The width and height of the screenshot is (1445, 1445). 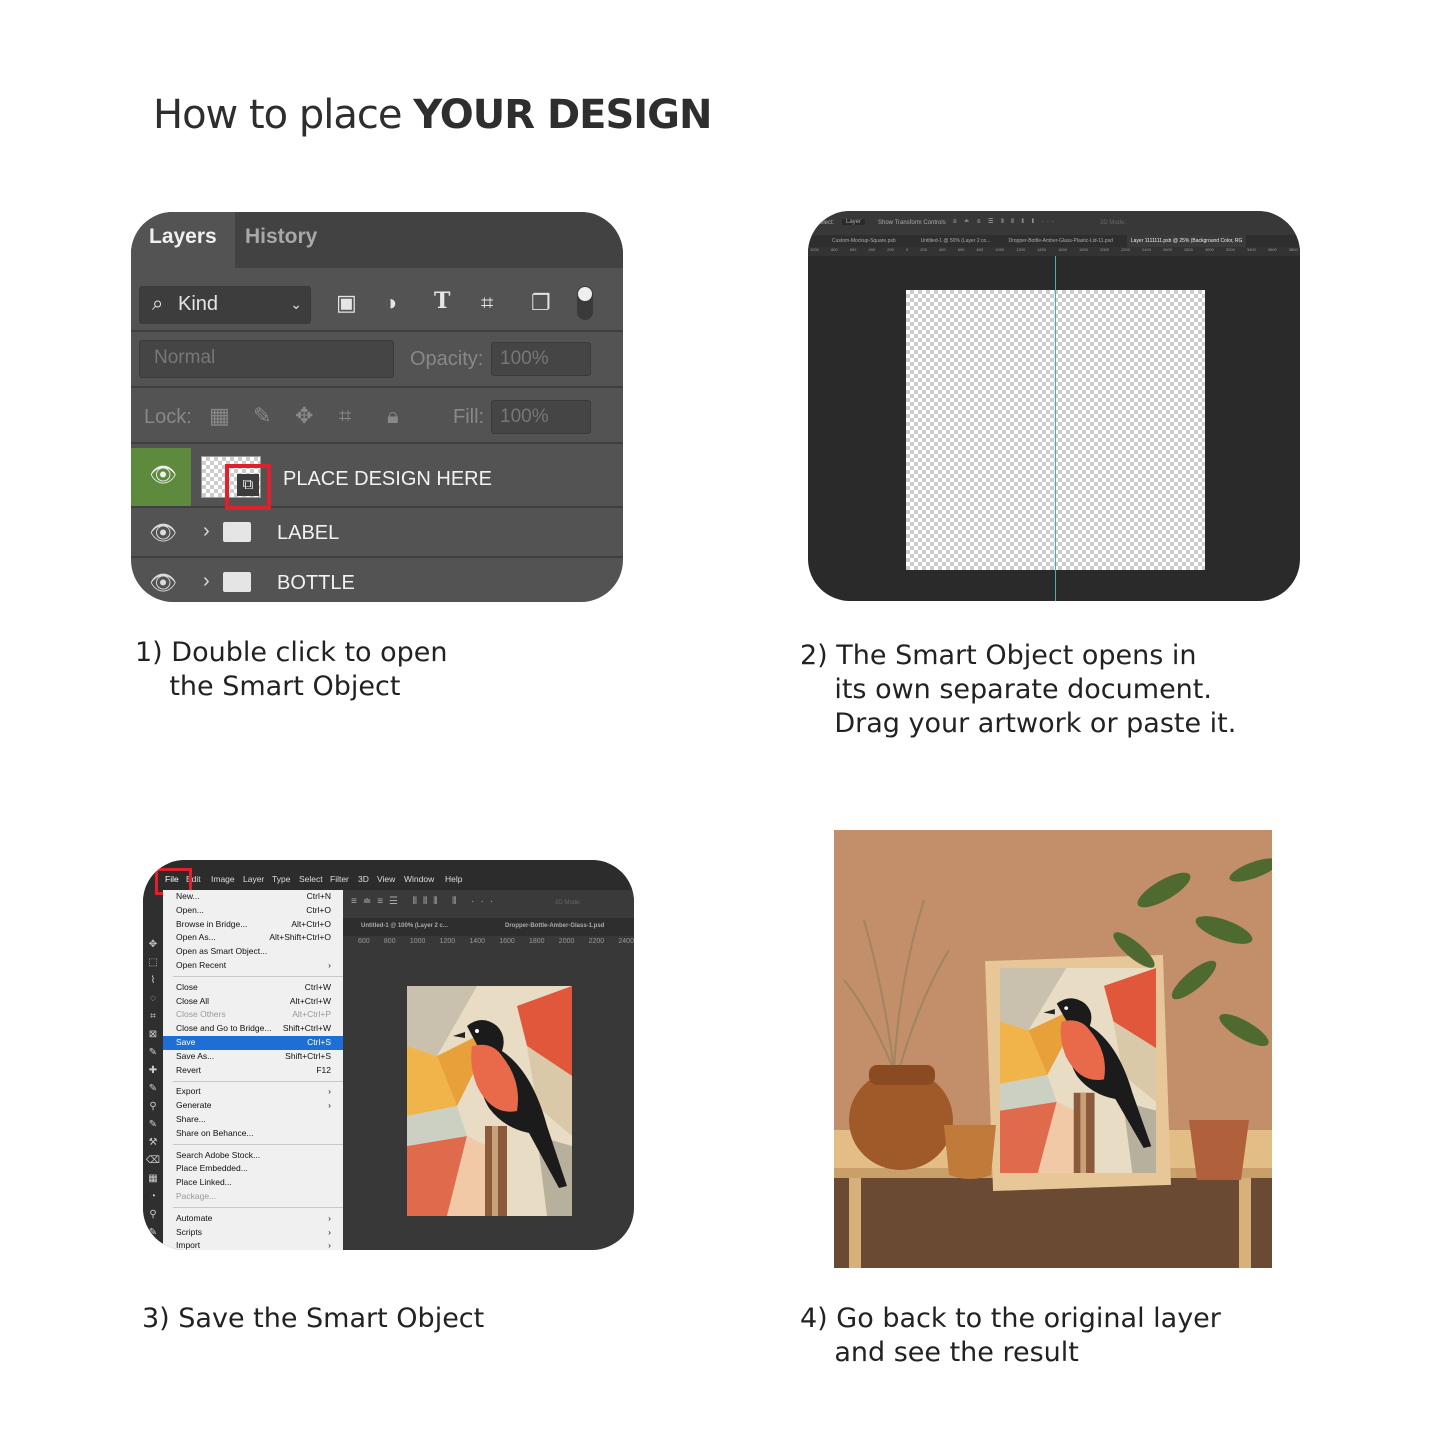 I want to click on adjustment-filter-icon: ◑, so click(x=390, y=303).